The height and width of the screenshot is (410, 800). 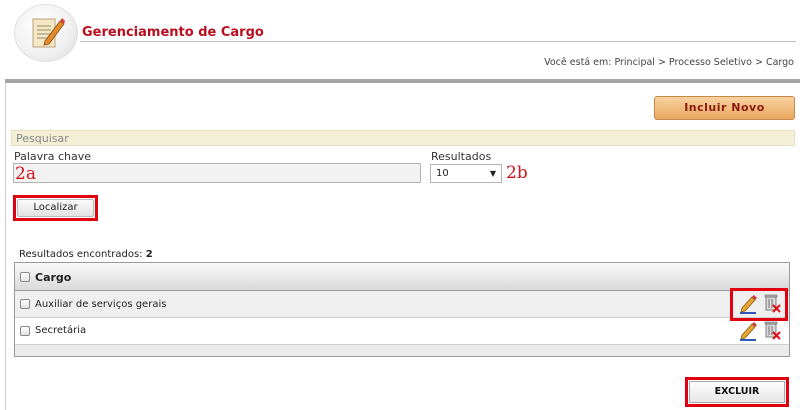 What do you see at coordinates (217, 173) in the screenshot?
I see `keyword-input` at bounding box center [217, 173].